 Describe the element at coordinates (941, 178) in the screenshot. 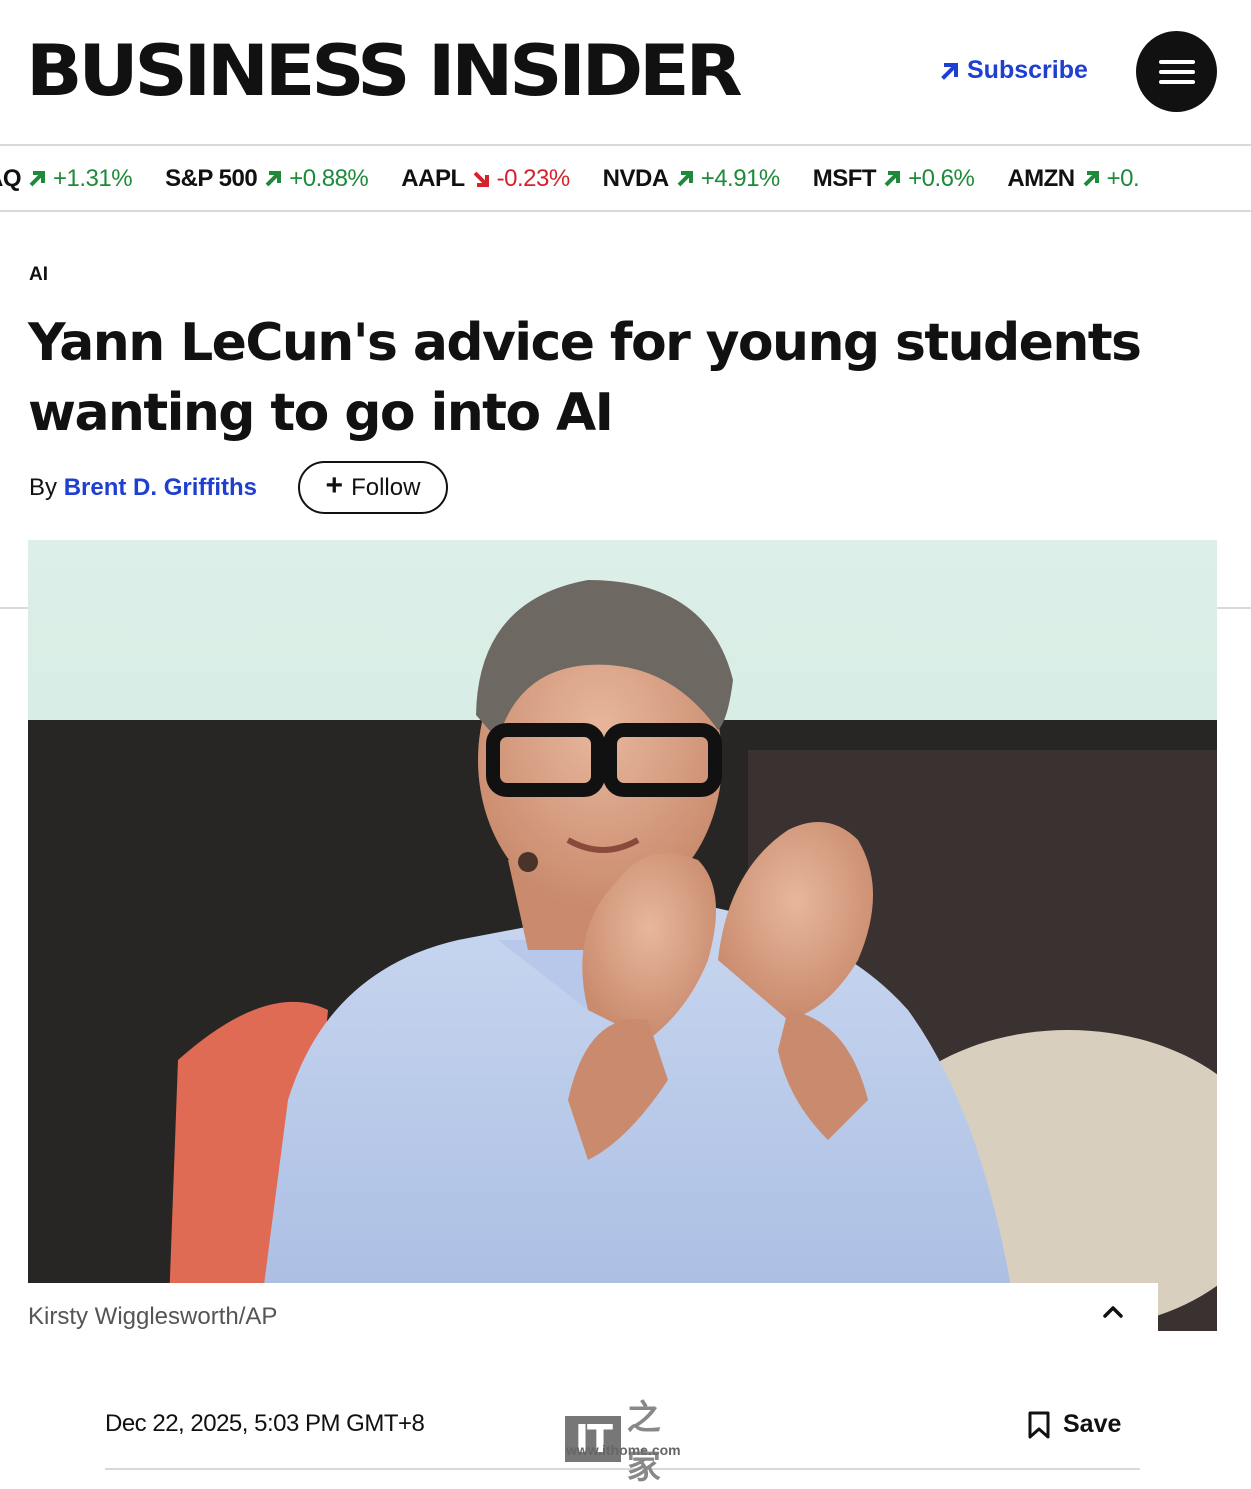

I see `ticker-change: +0.6%` at that location.